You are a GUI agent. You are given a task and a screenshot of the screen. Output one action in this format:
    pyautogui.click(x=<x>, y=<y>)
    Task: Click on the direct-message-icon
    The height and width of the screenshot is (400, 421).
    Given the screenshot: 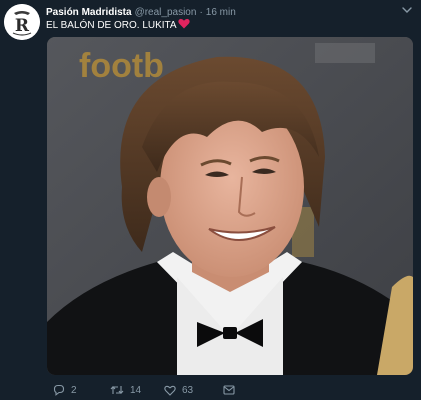 What is the action you would take?
    pyautogui.click(x=229, y=390)
    